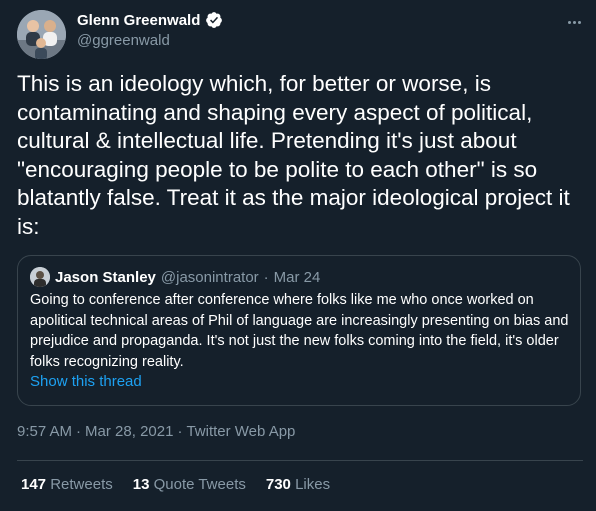 This screenshot has height=511, width=596. I want to click on tweet-date: Mar 28, 2021, so click(129, 431).